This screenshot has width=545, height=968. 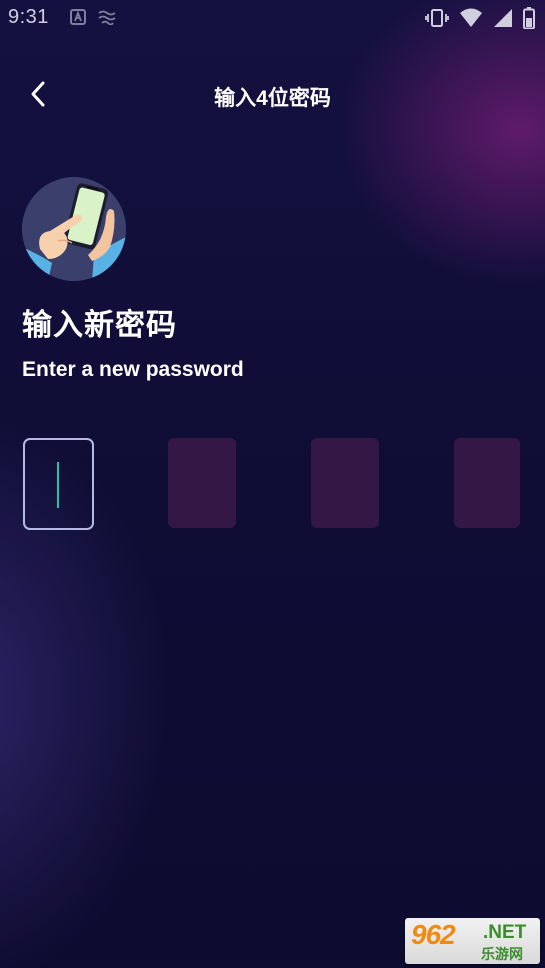 What do you see at coordinates (505, 932) in the screenshot?
I see `watermark-net: .NET` at bounding box center [505, 932].